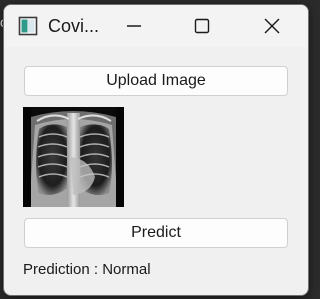 The image size is (320, 299). What do you see at coordinates (126, 269) in the screenshot?
I see `prediction-value: Normal` at bounding box center [126, 269].